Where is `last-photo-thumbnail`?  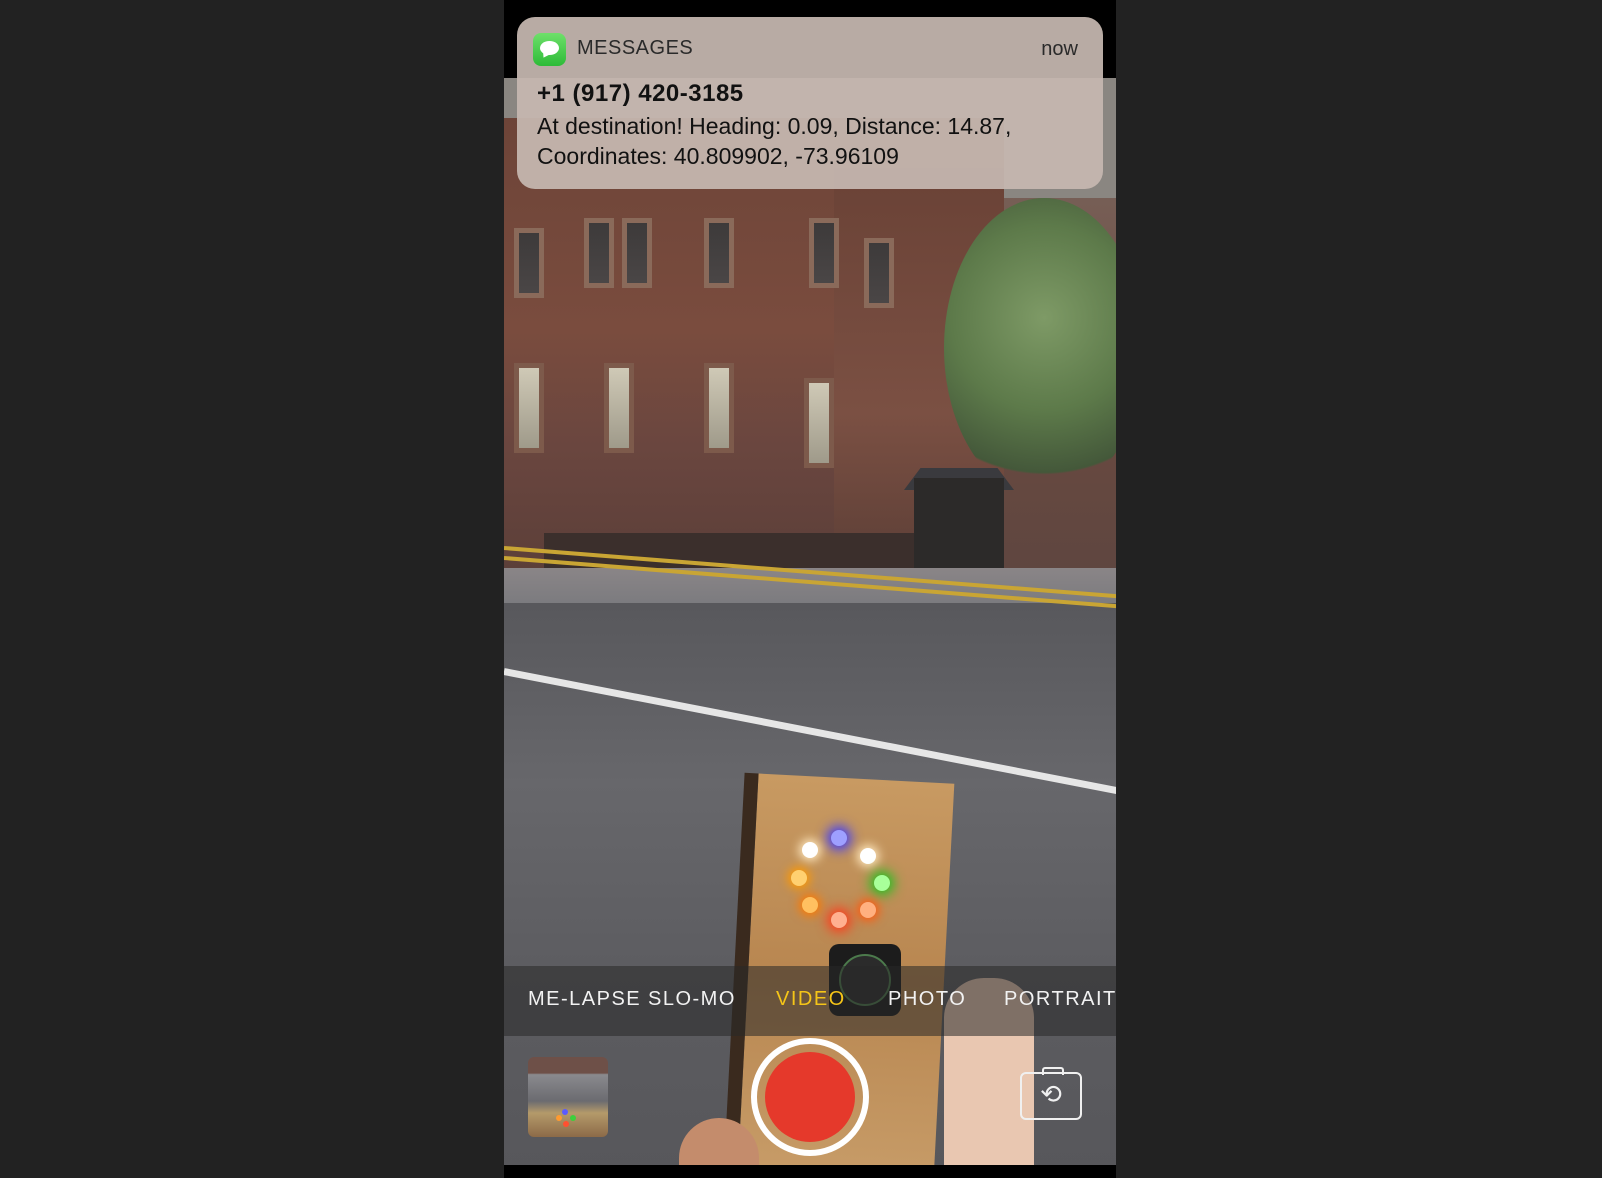 last-photo-thumbnail is located at coordinates (568, 1097).